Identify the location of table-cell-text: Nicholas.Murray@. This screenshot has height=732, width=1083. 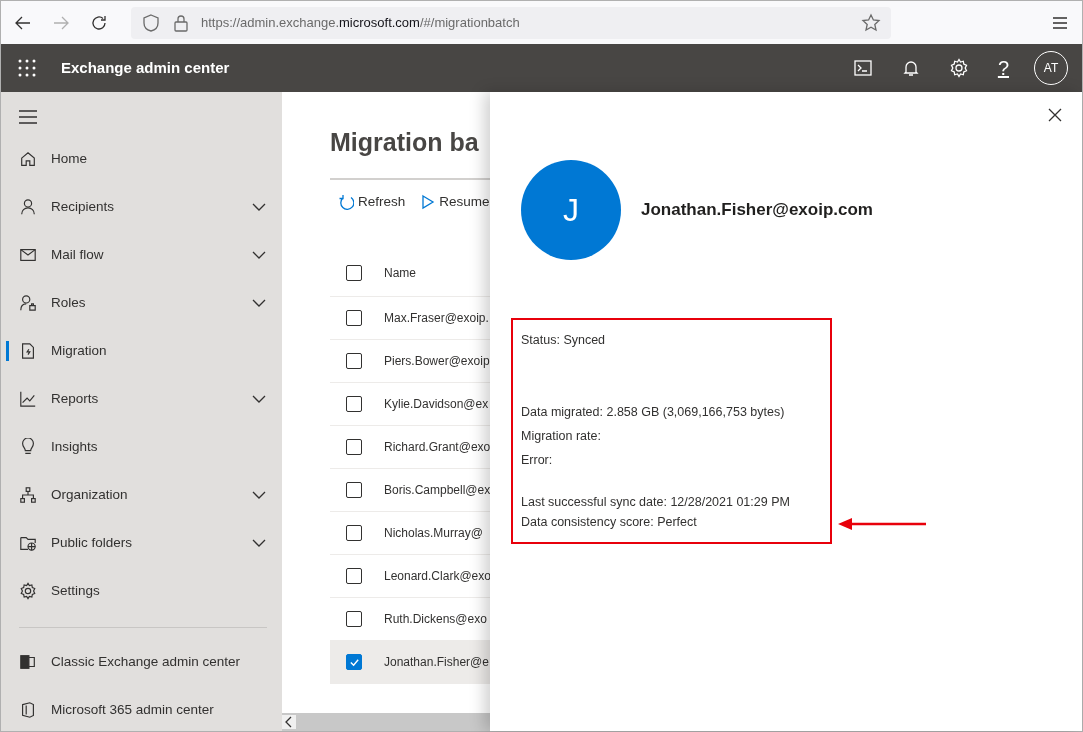
(433, 534).